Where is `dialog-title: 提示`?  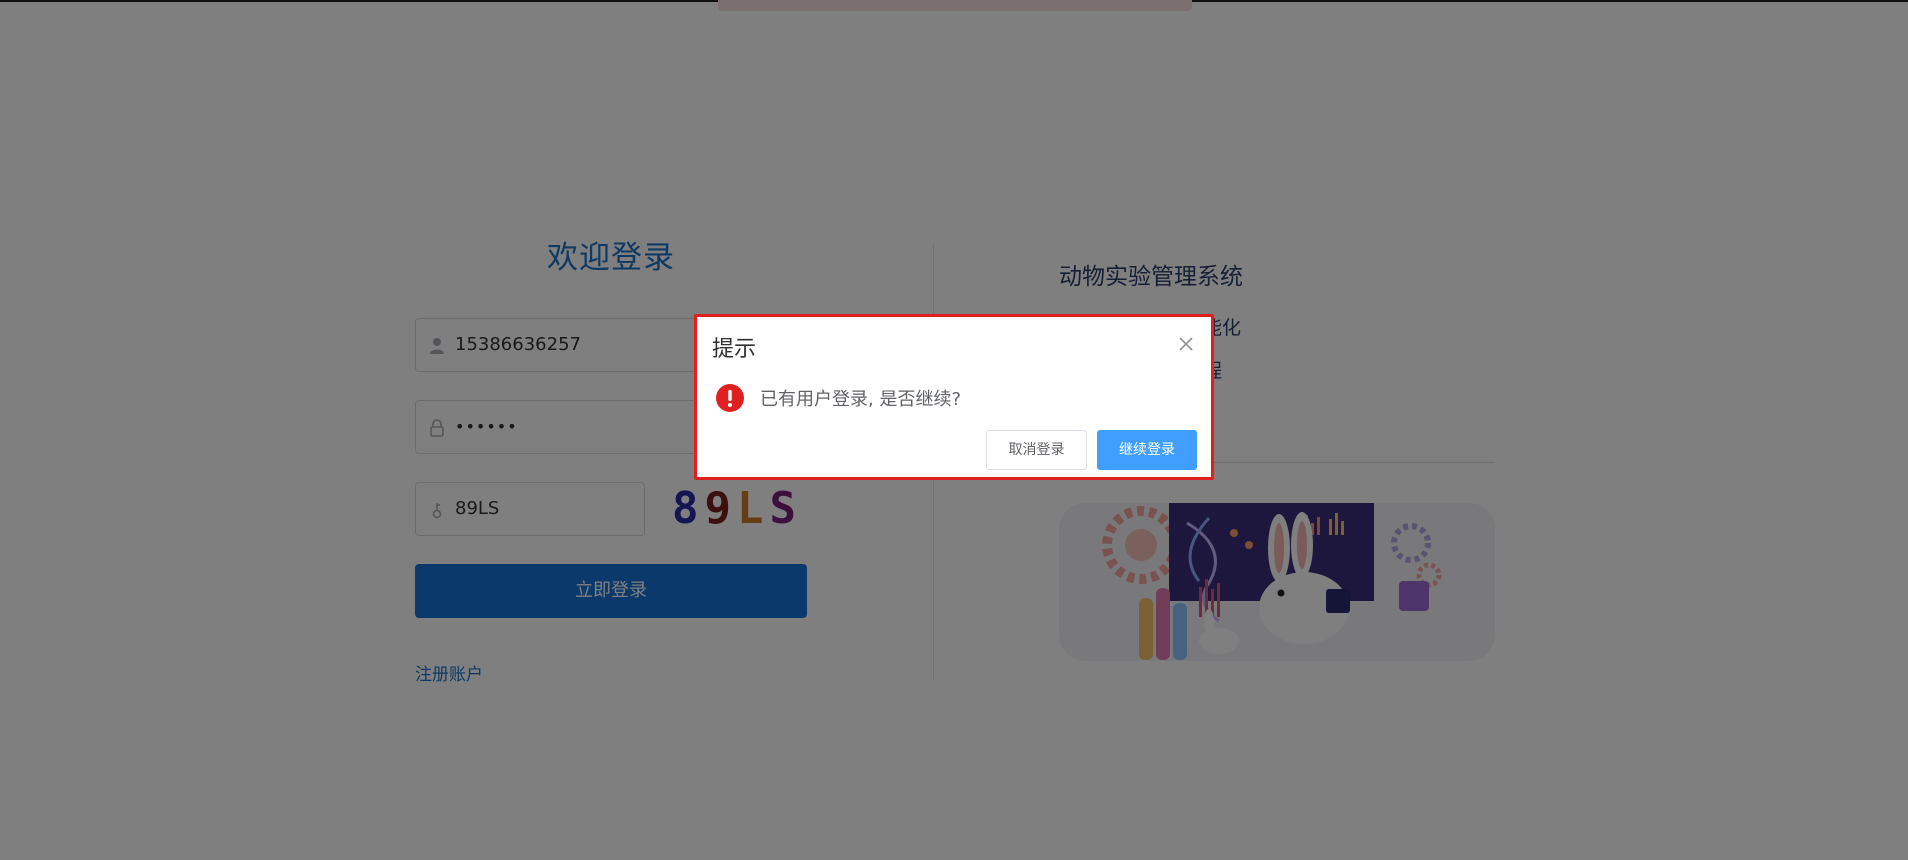
dialog-title: 提示 is located at coordinates (734, 349).